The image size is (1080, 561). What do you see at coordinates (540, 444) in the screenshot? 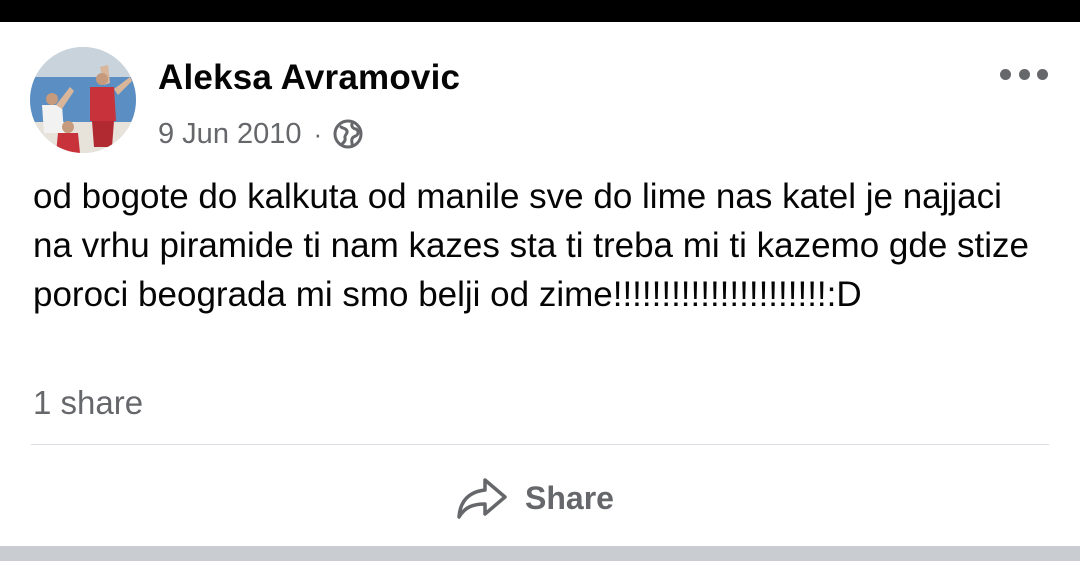
I see `divider` at bounding box center [540, 444].